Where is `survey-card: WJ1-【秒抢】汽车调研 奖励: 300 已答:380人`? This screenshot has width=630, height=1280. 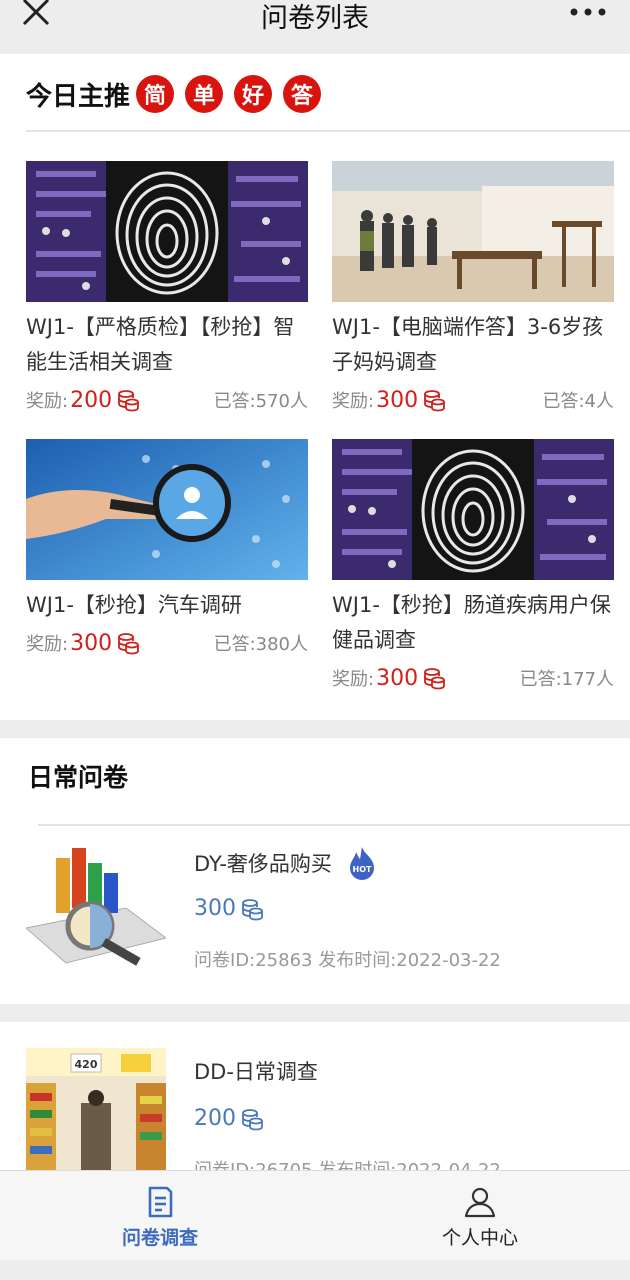
survey-card: WJ1-【秒抢】汽车调研 奖励: 300 已答:380人 is located at coordinates (167, 551).